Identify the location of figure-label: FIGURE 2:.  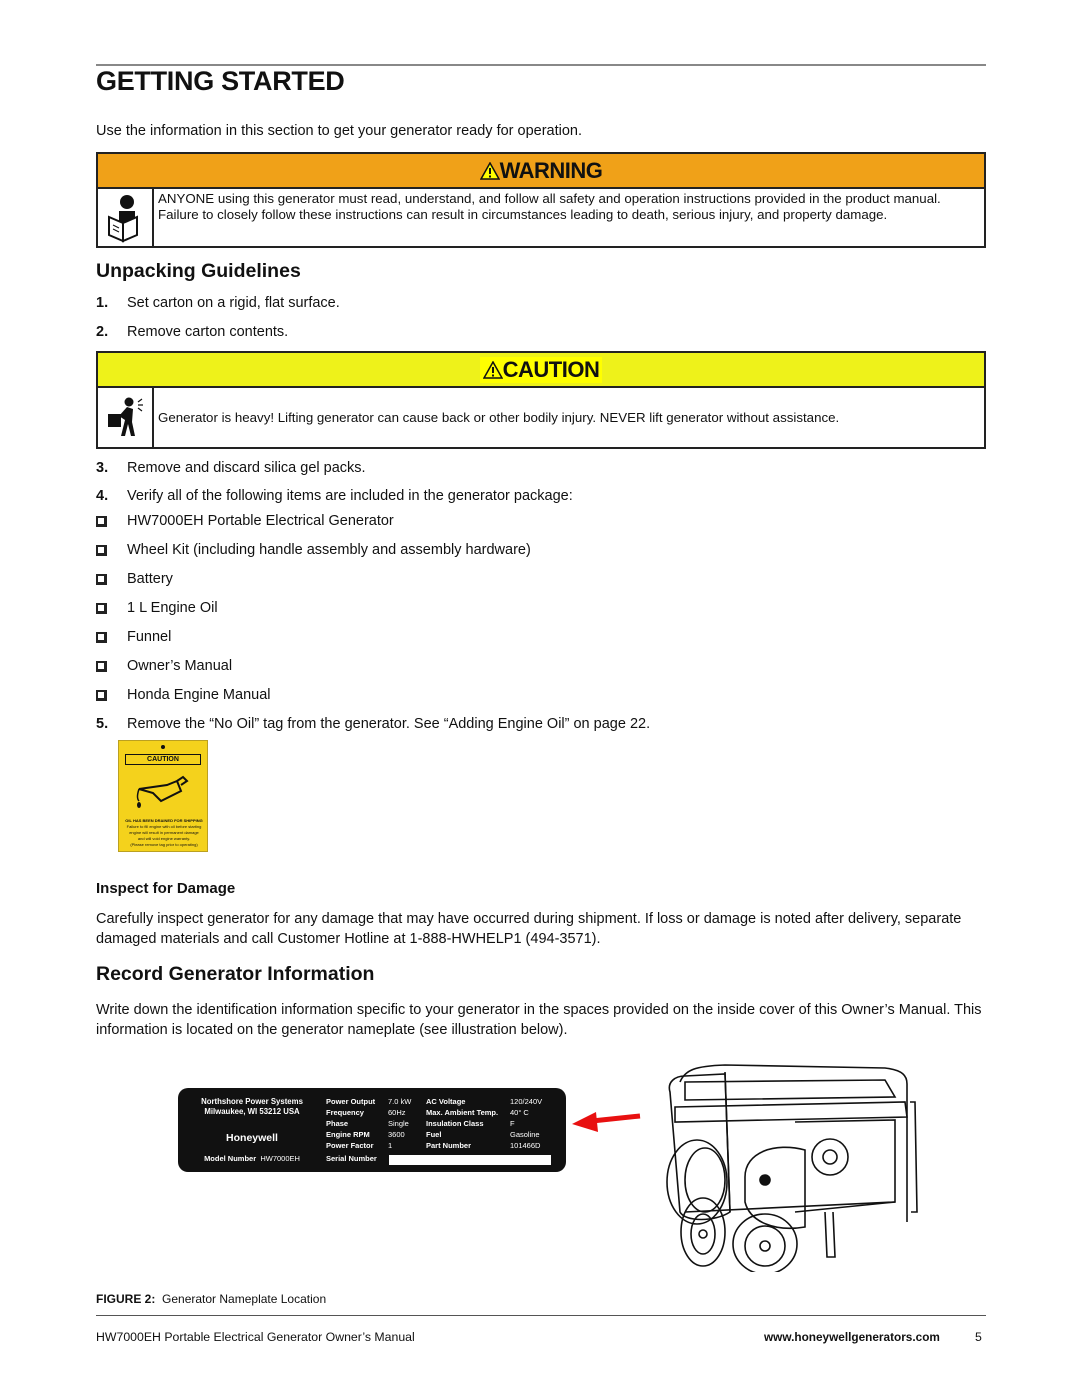
(126, 1299).